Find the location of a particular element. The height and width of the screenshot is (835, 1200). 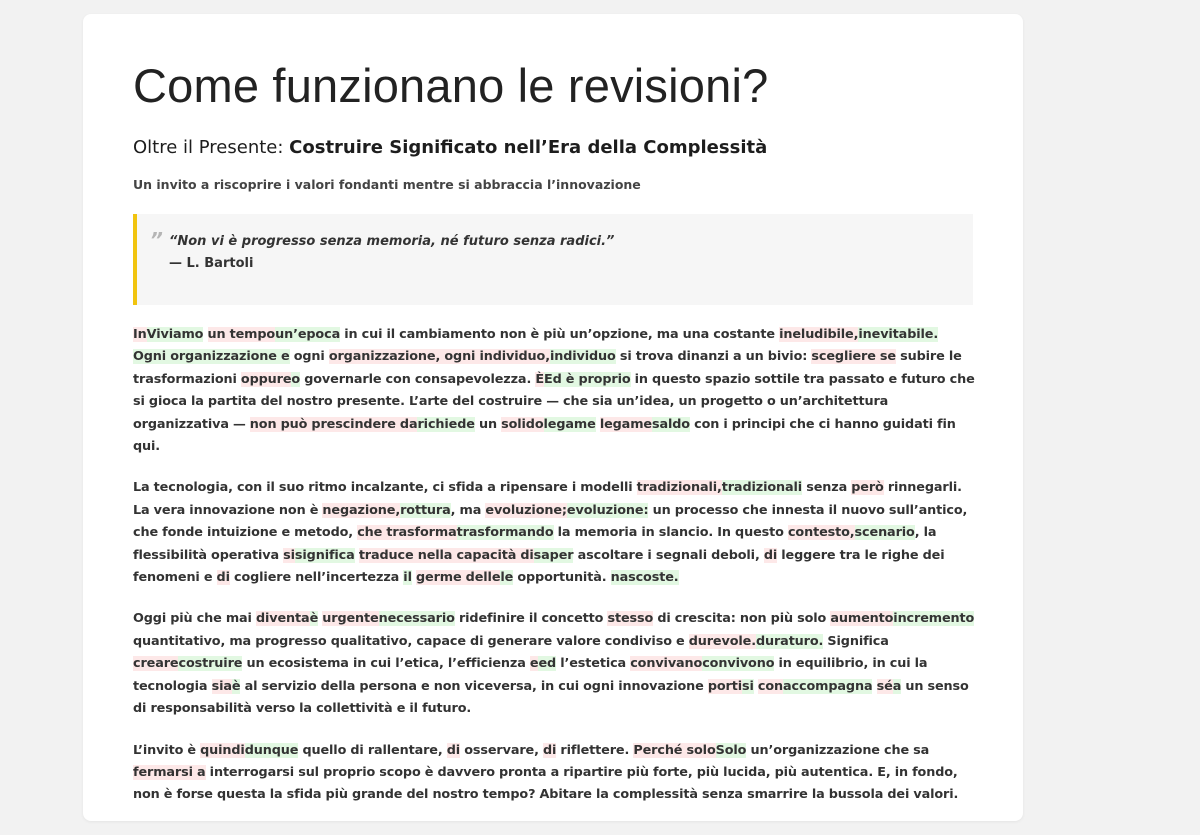

deleted-text: germe delle is located at coordinates (458, 578).